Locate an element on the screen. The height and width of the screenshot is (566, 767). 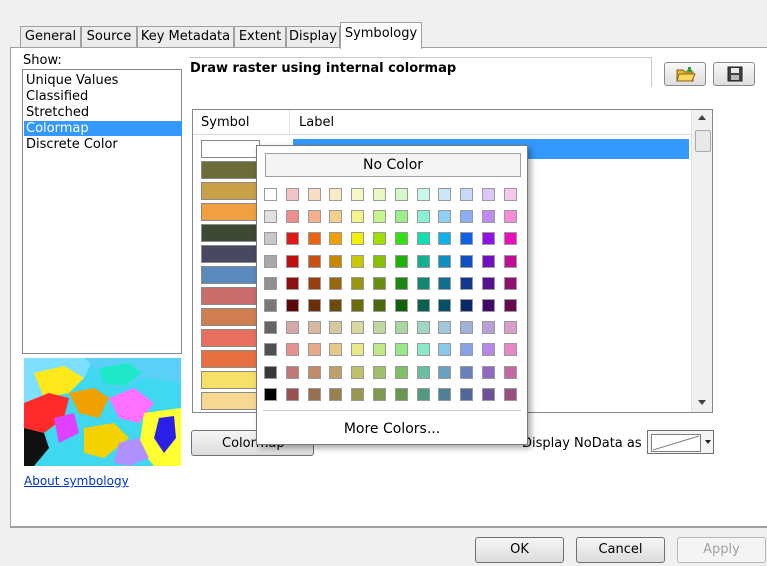
nodata-color-dropdown is located at coordinates (680, 442).